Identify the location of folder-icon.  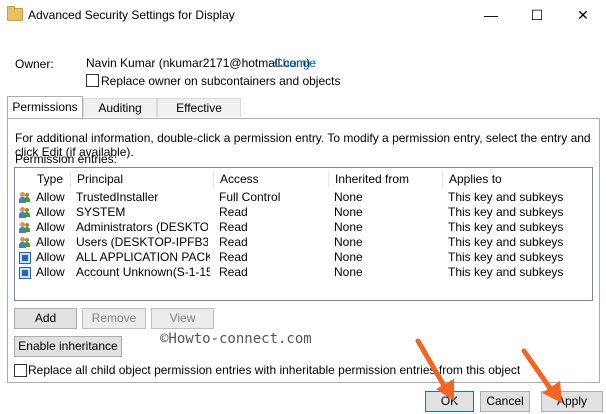
(15, 13).